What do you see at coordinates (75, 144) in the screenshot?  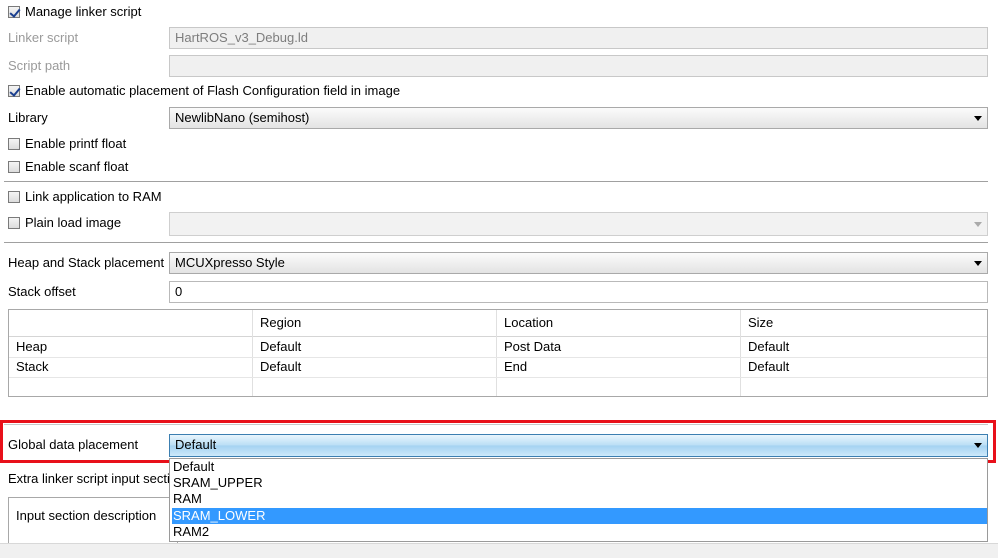 I see `printf-float-label: Enable printf float` at bounding box center [75, 144].